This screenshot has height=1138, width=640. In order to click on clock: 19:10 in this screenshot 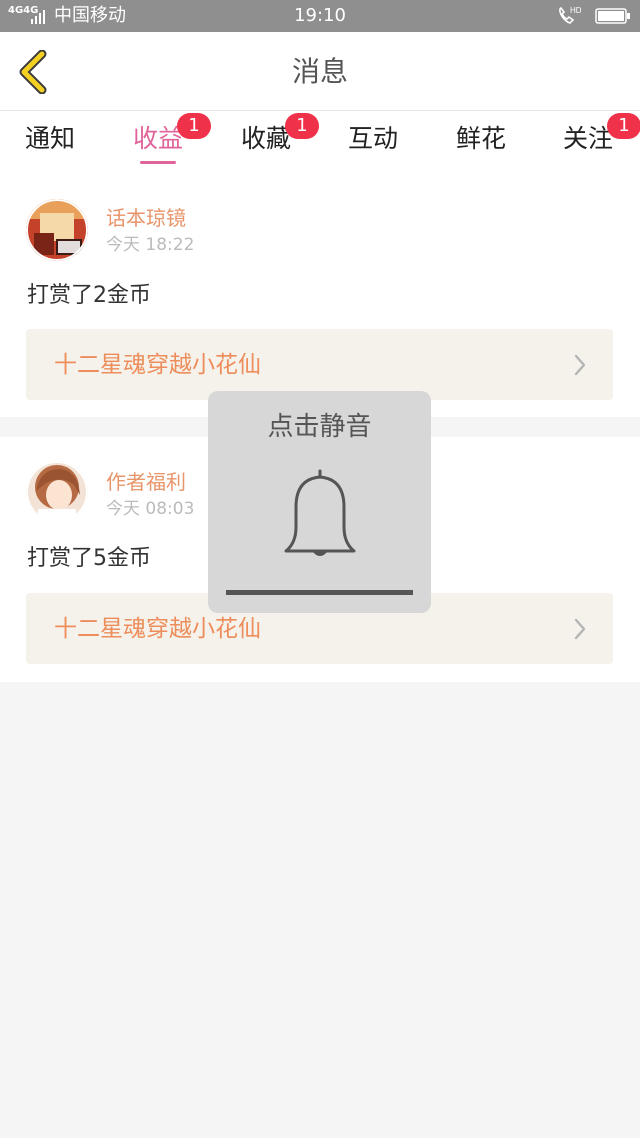, I will do `click(320, 15)`.